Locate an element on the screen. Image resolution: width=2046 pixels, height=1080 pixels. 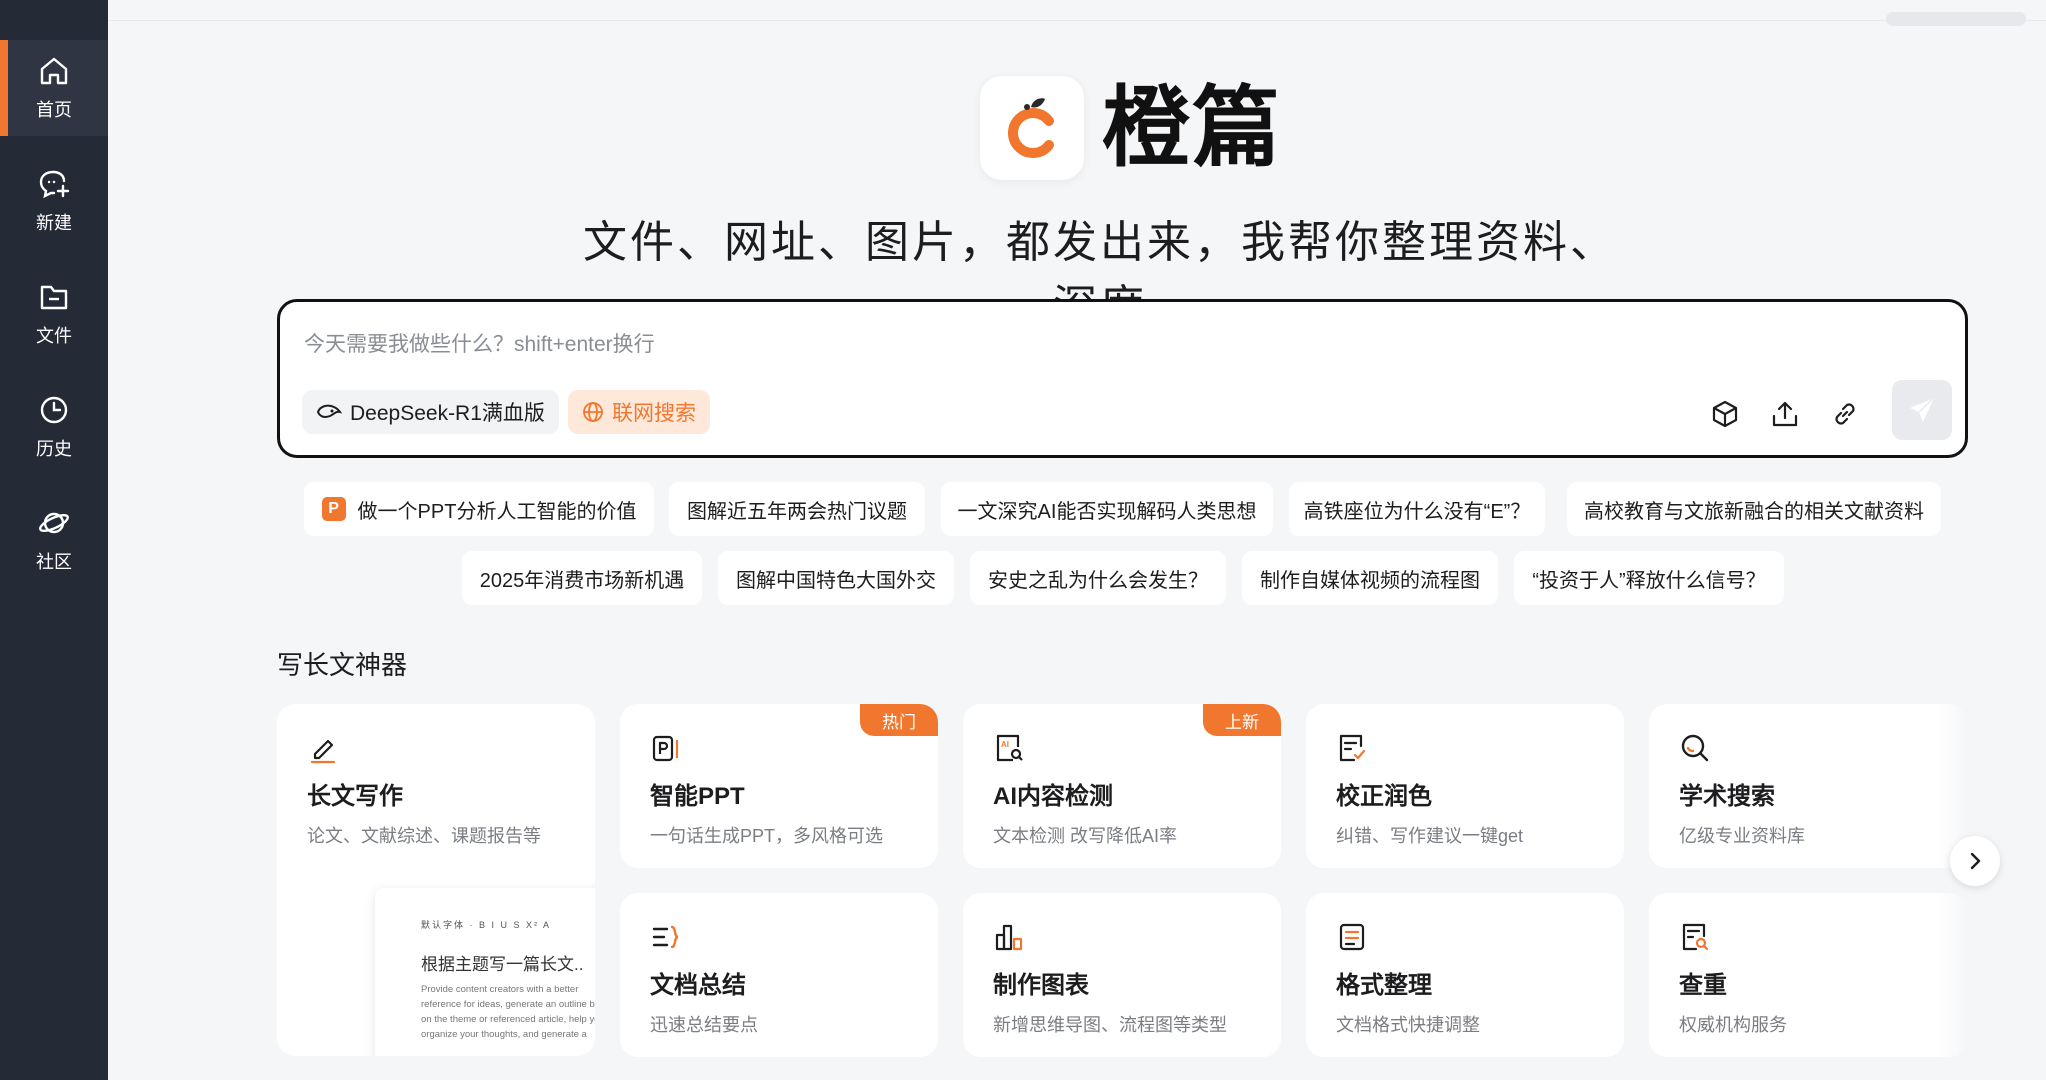
hot-badge: 热门 is located at coordinates (899, 720).